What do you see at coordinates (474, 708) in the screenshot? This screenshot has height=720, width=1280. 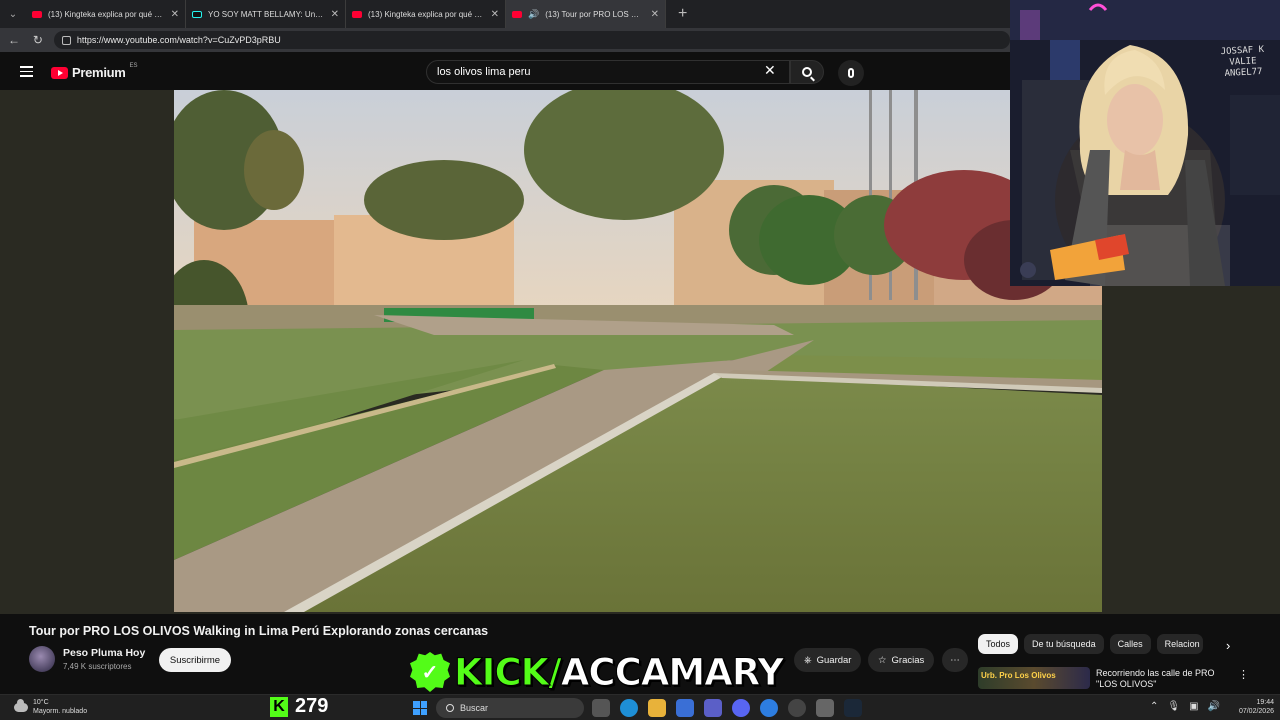 I see `taskbar-search-label: Buscar` at bounding box center [474, 708].